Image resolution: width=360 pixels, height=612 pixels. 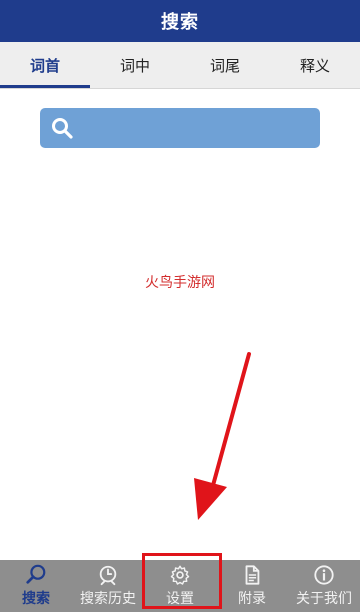 What do you see at coordinates (222, 436) in the screenshot?
I see `annotation-arrow` at bounding box center [222, 436].